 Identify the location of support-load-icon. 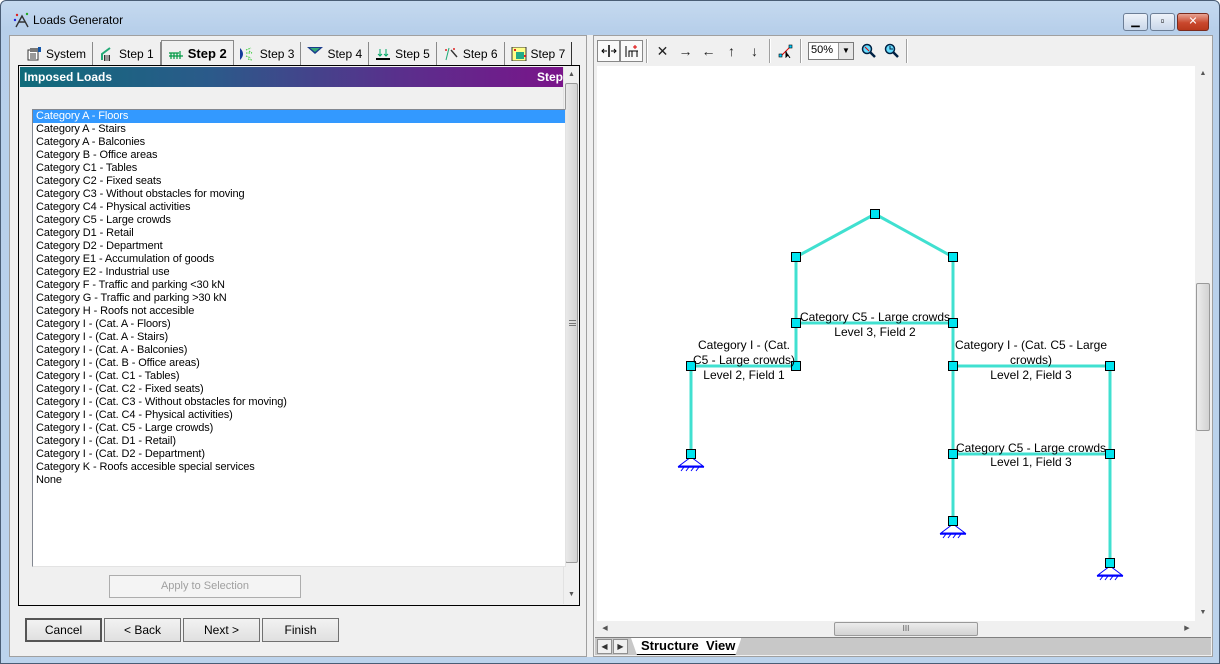
(383, 54).